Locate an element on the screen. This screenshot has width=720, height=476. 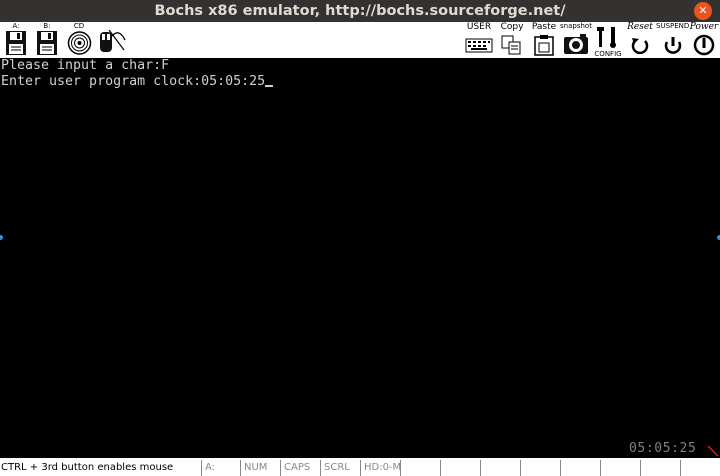
copy-button: Copy is located at coordinates (512, 40).